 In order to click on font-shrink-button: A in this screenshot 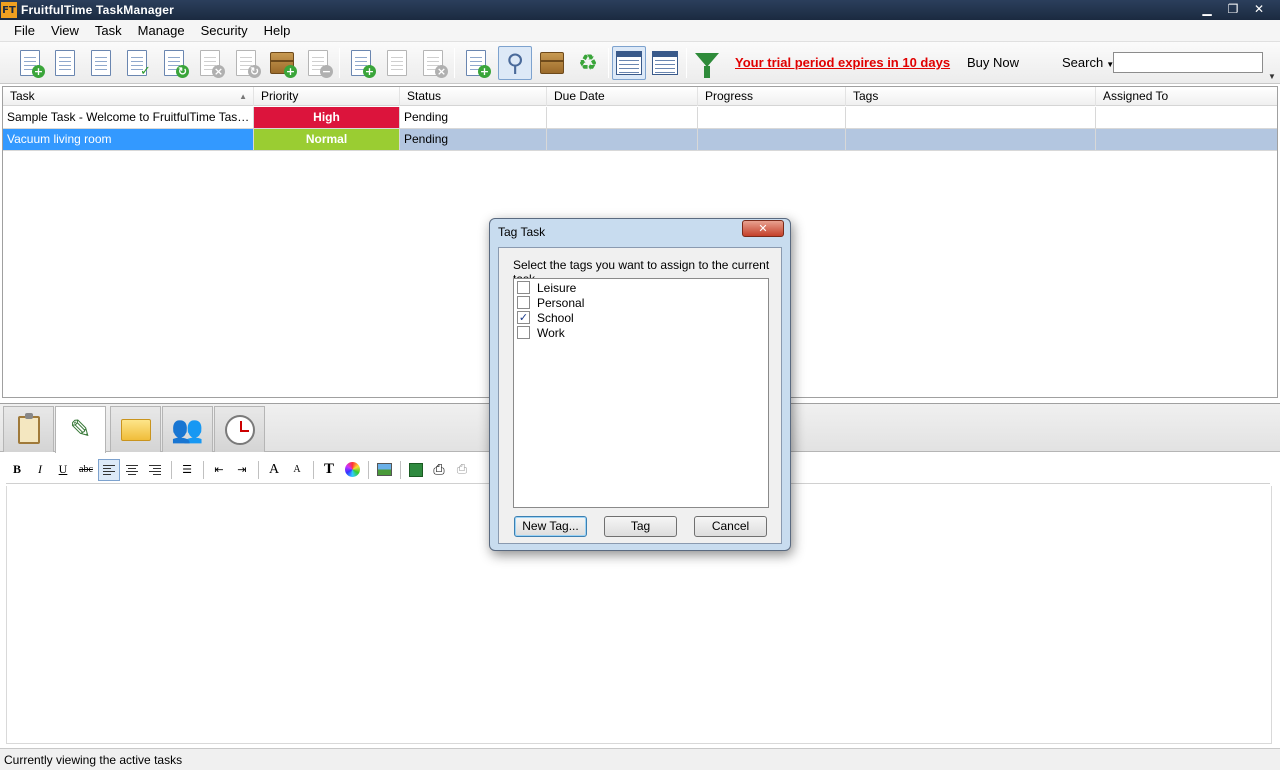, I will do `click(297, 470)`.